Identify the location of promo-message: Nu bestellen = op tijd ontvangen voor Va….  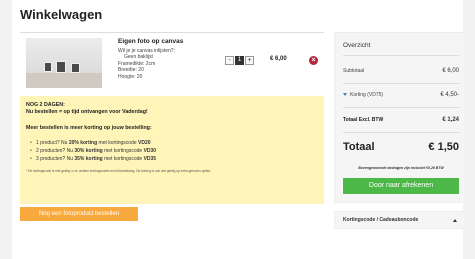
(87, 112).